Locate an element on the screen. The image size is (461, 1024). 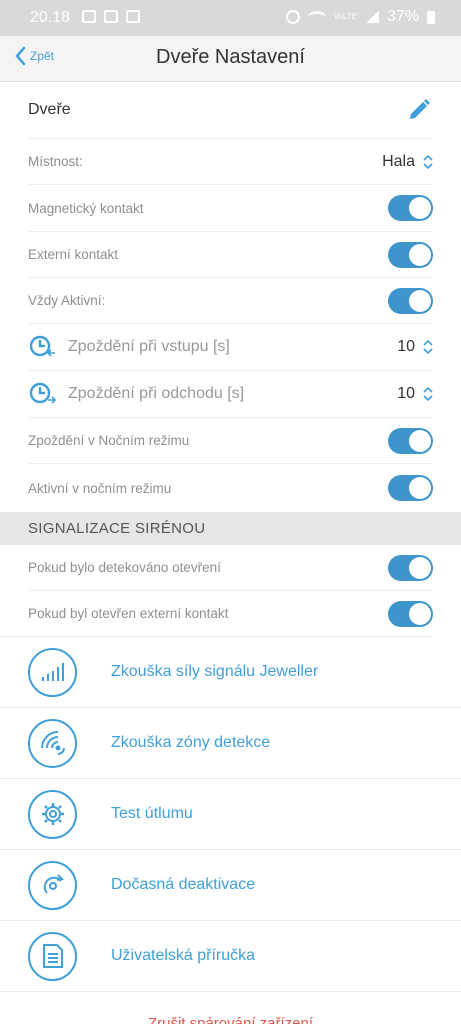
attenuation-test-circle is located at coordinates (52, 814).